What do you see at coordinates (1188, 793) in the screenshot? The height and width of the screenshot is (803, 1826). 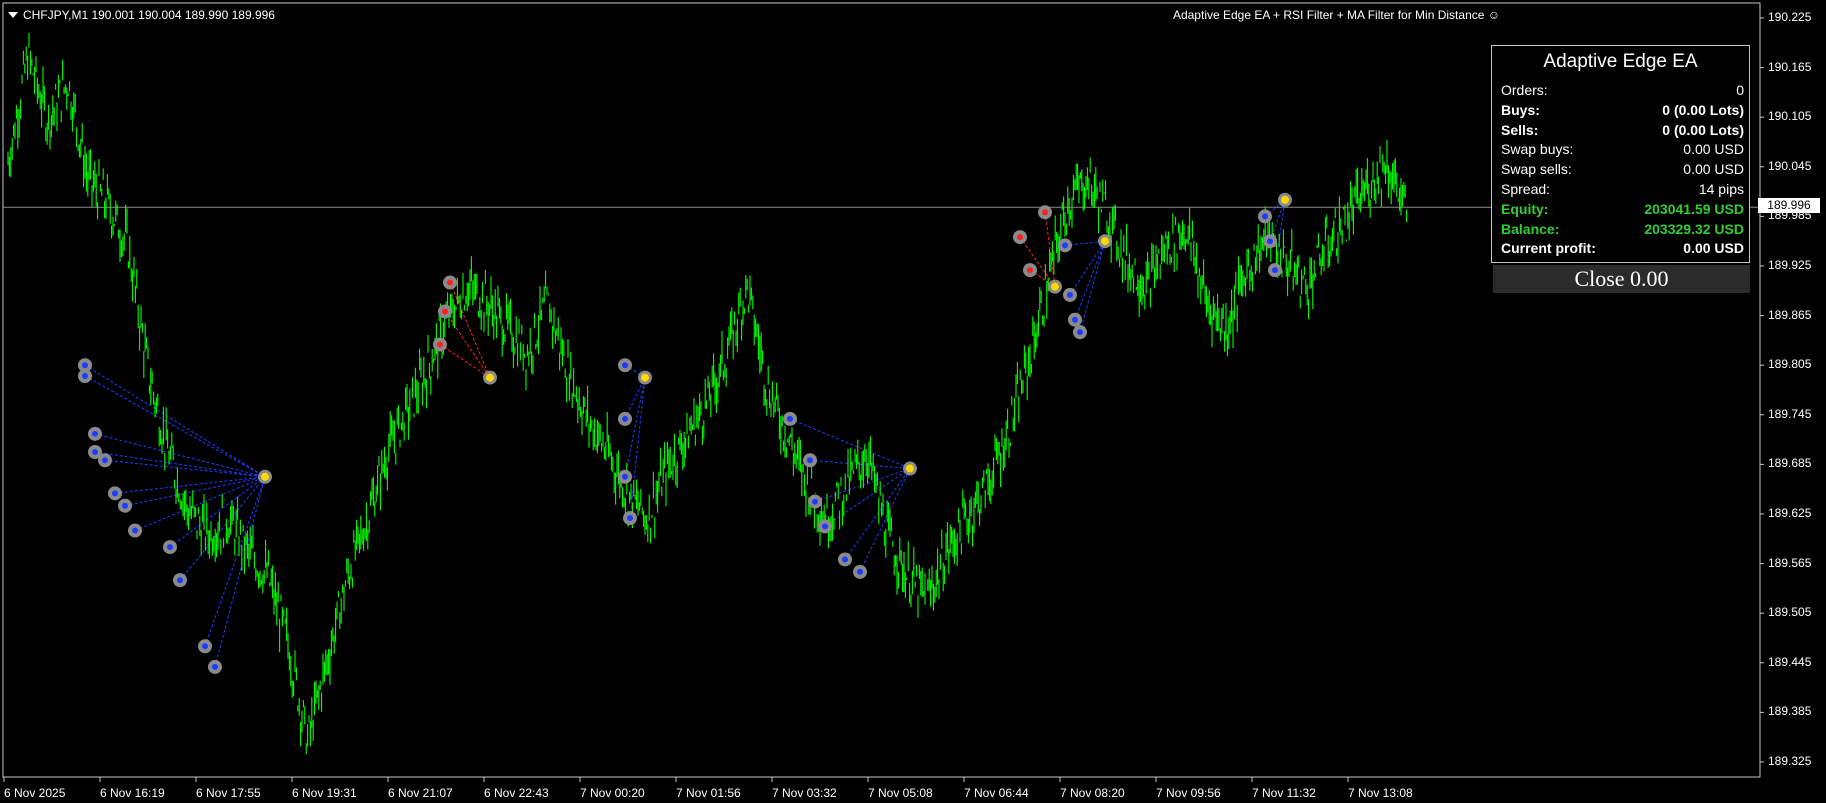 I see `time-tick-label: 7 Nov 09:56` at bounding box center [1188, 793].